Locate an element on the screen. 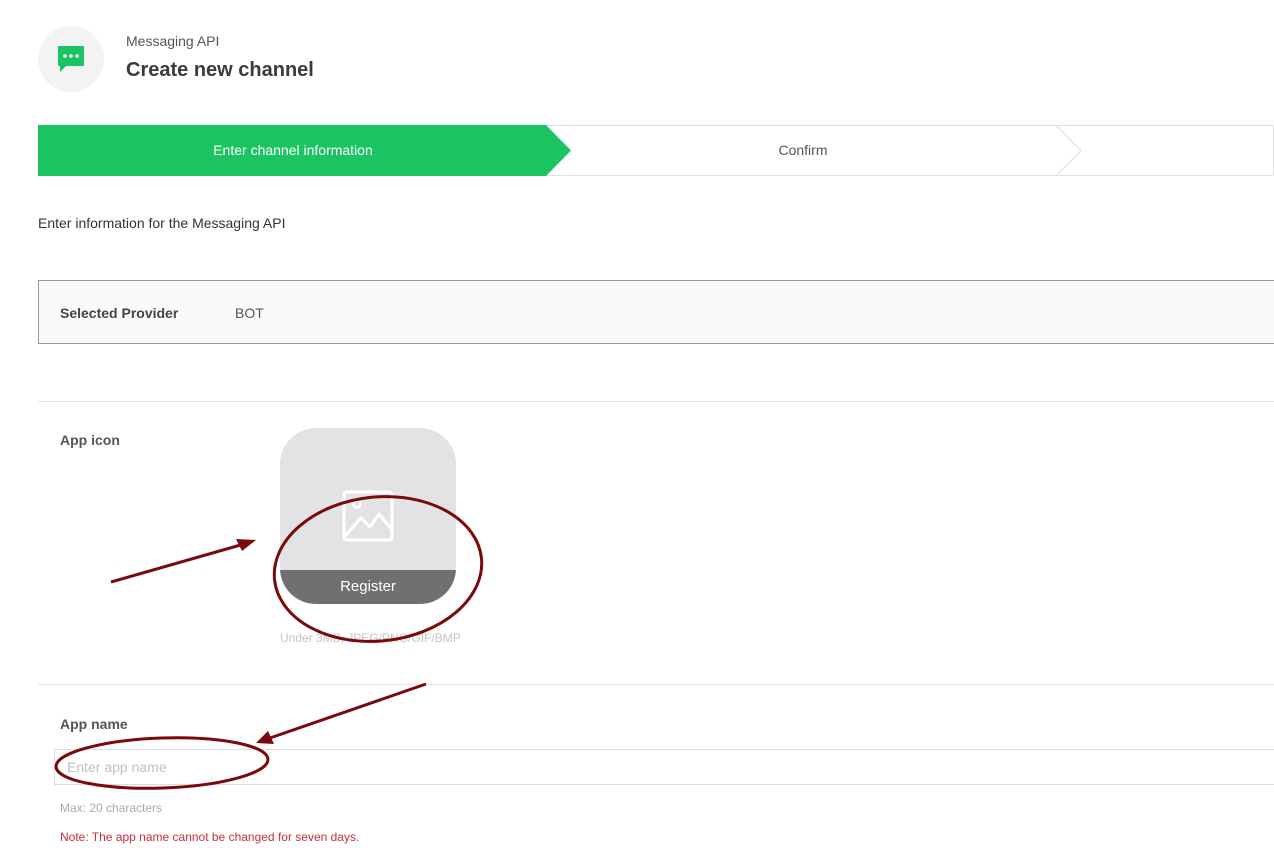  messaging-api-logo is located at coordinates (71, 59).